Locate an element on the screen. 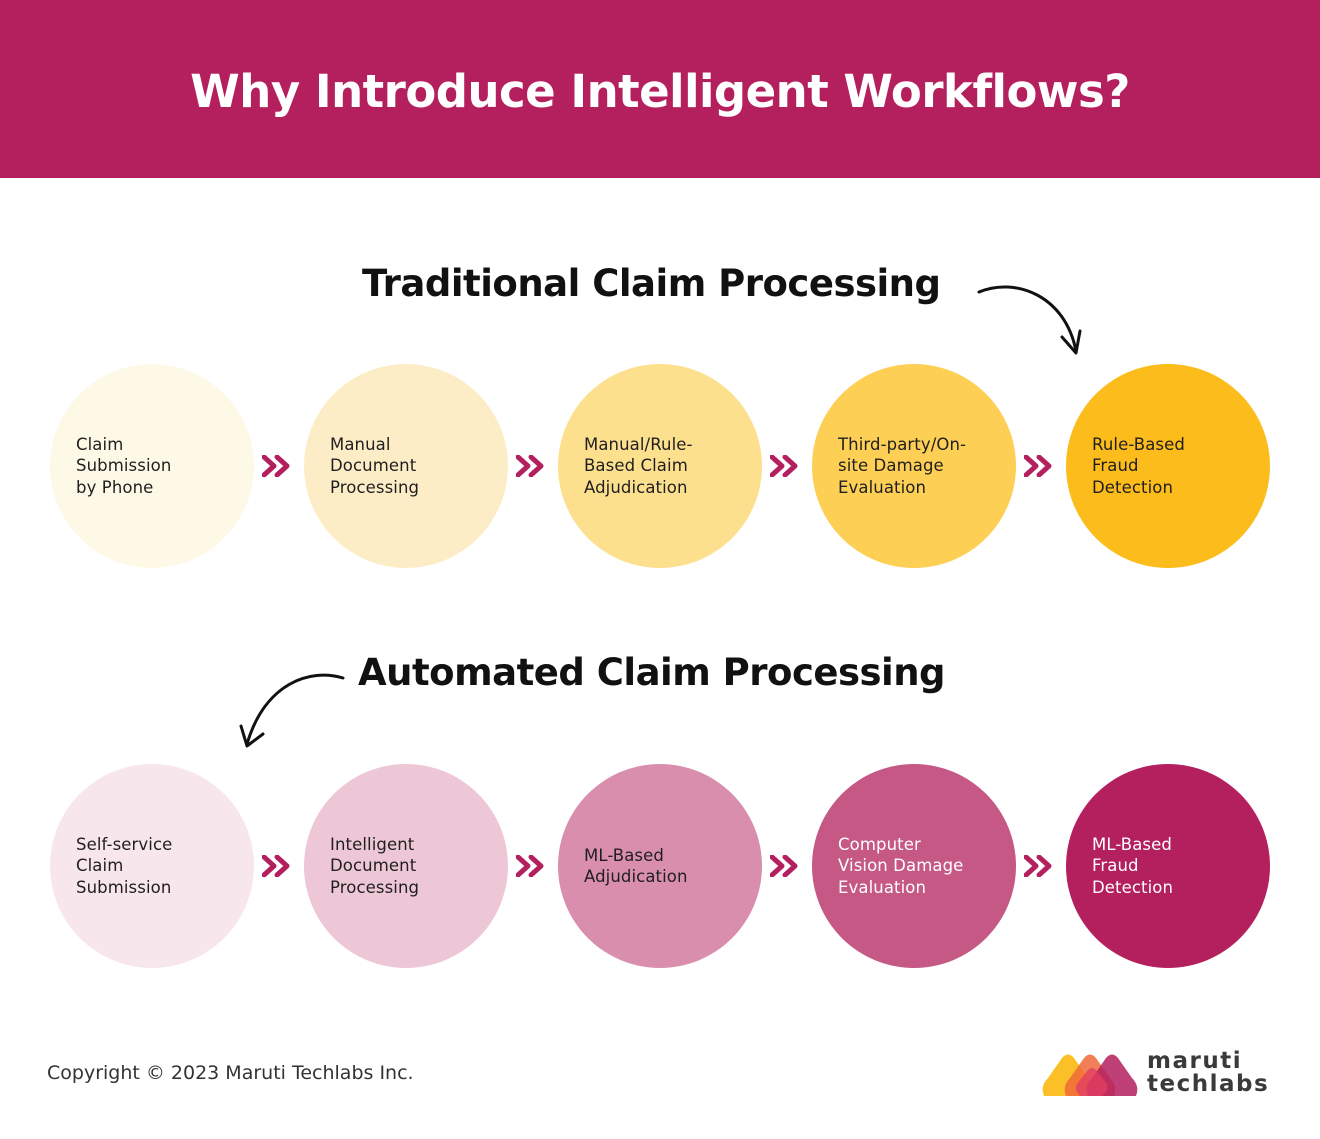  traditional-step-3: Manual/Rule- Based Claim Adjudication is located at coordinates (660, 466).